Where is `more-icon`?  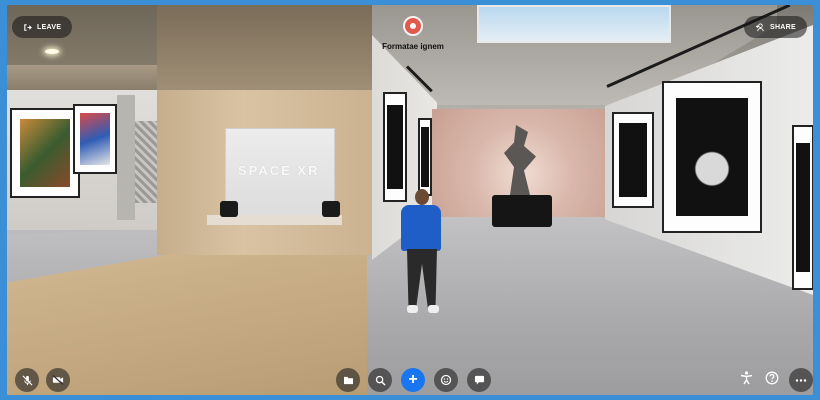 more-icon is located at coordinates (801, 380).